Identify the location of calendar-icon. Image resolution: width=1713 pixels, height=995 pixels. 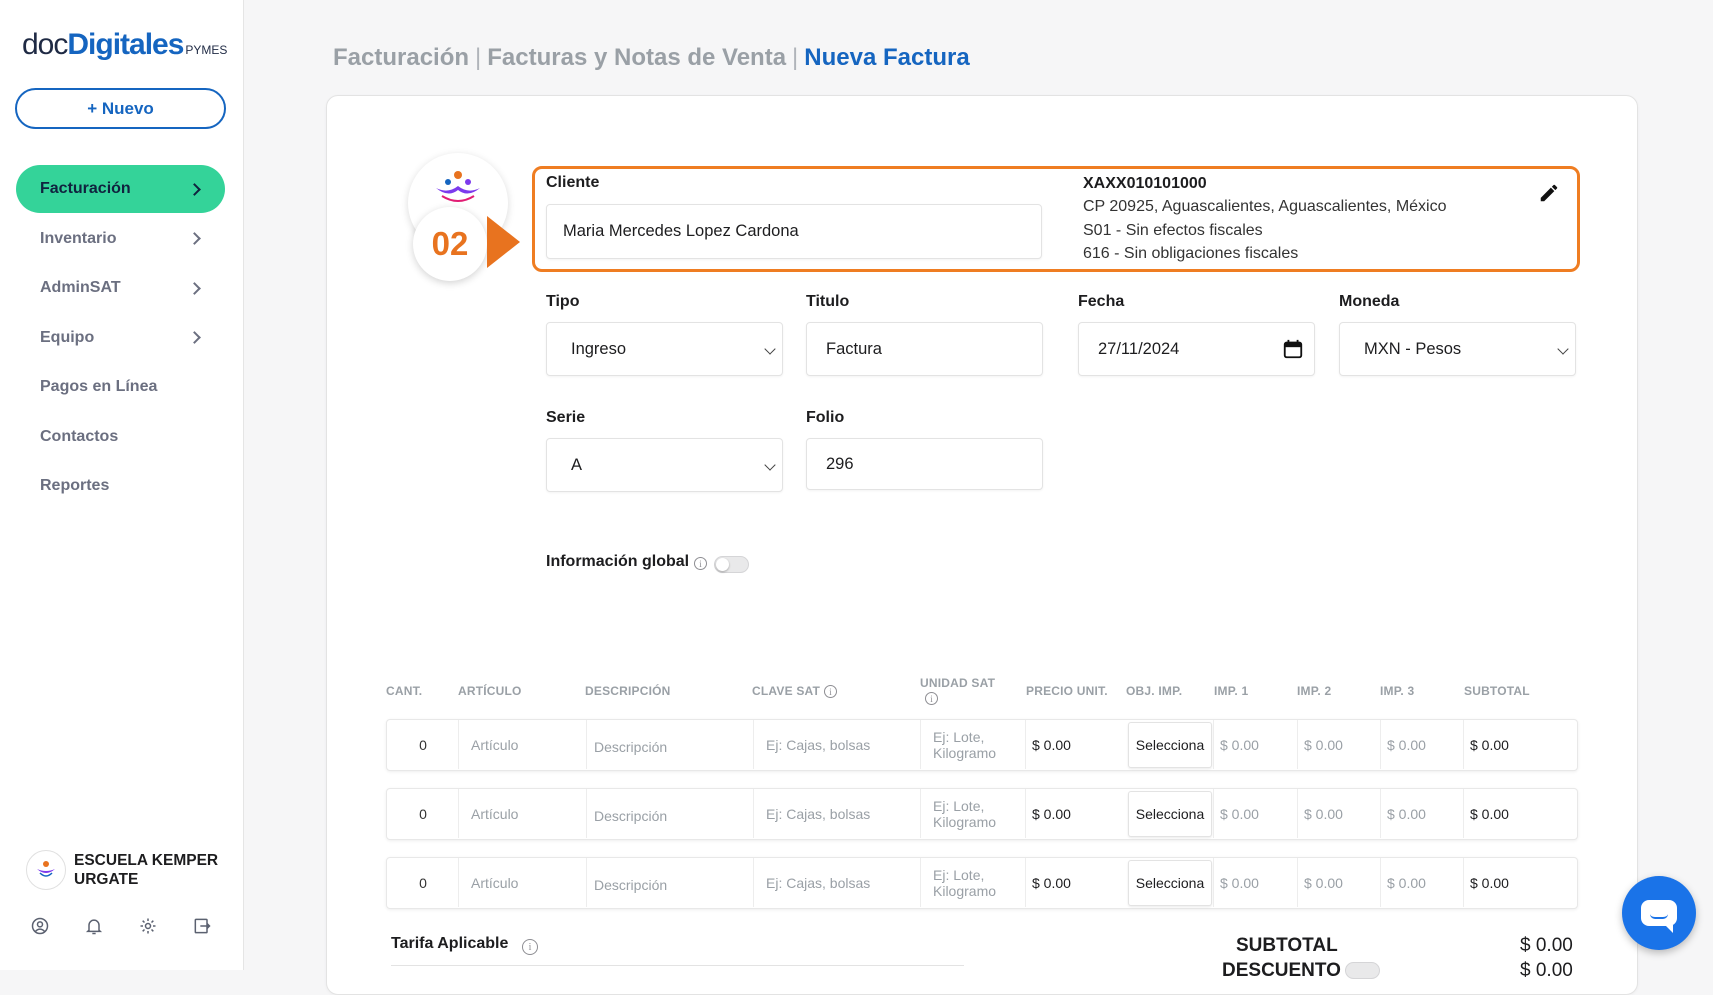
(1293, 349).